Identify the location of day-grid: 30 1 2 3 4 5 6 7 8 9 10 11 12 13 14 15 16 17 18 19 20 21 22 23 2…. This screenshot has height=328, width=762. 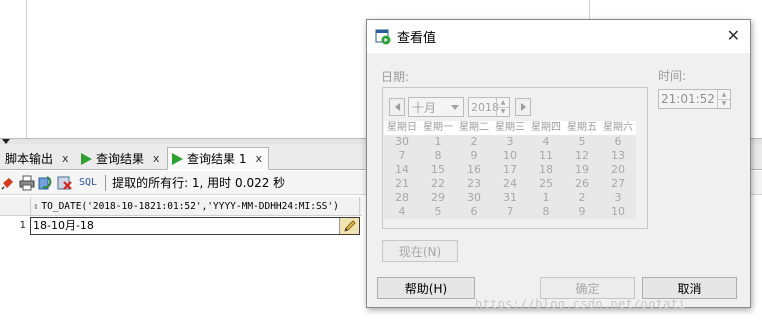
(510, 177).